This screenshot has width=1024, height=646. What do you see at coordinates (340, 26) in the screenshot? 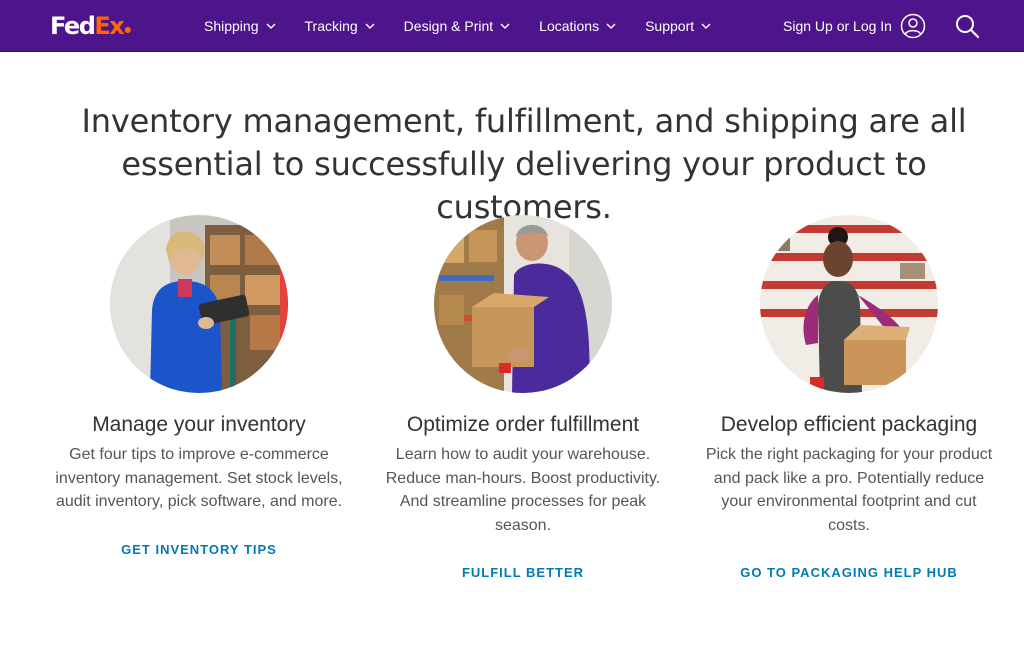
I see `nav-tracking: Tracking` at bounding box center [340, 26].